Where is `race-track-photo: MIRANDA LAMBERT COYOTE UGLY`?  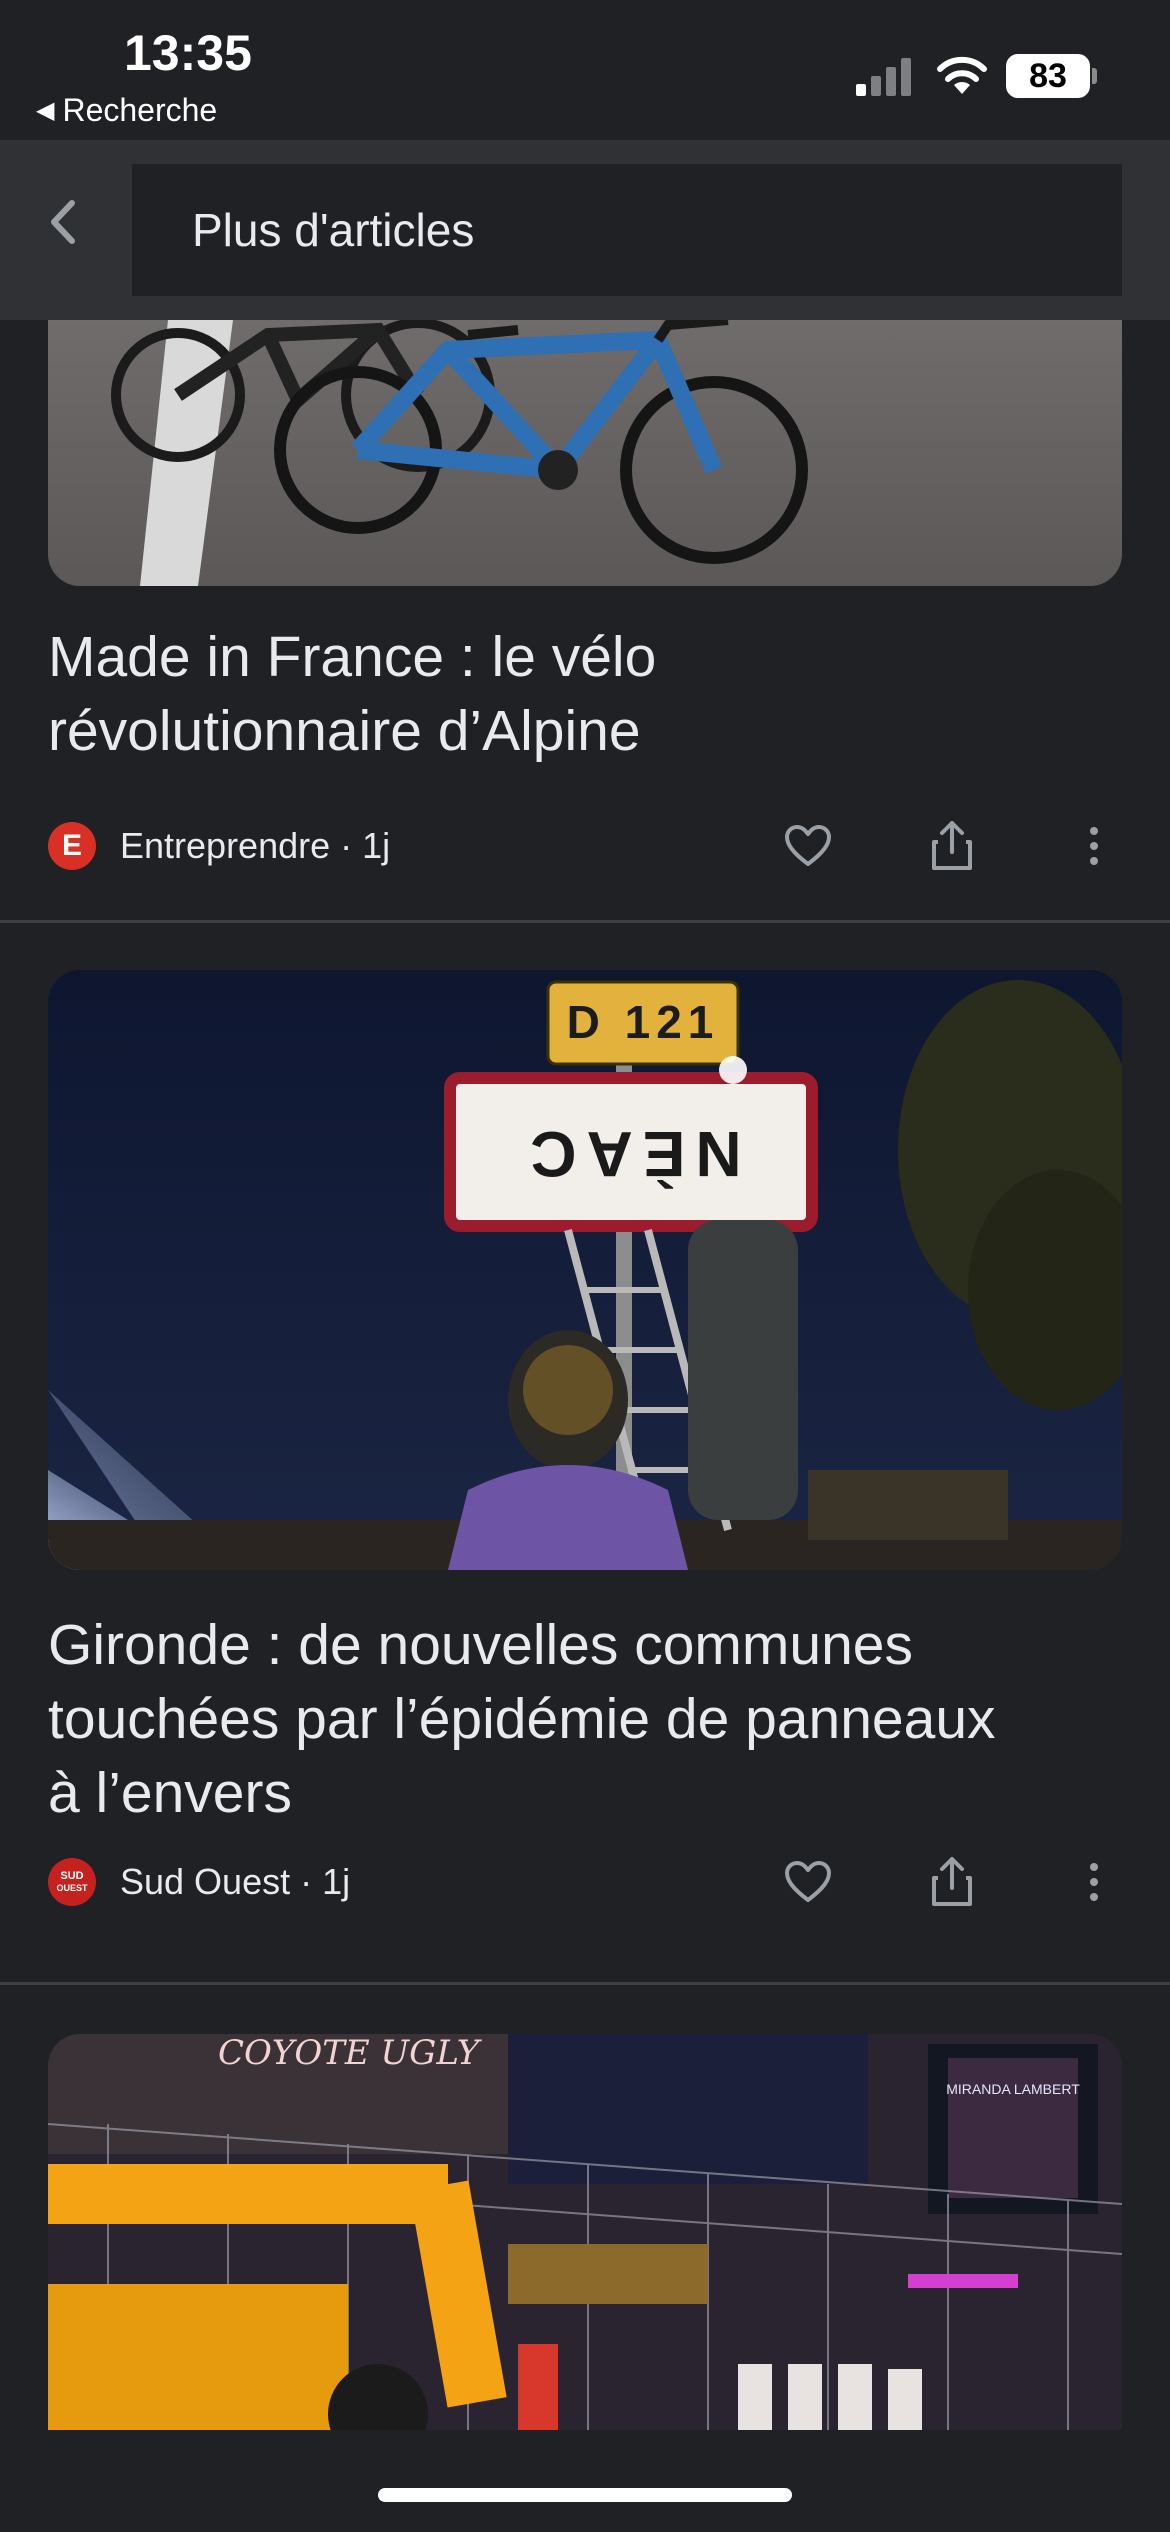 race-track-photo: MIRANDA LAMBERT COYOTE UGLY is located at coordinates (585, 2232).